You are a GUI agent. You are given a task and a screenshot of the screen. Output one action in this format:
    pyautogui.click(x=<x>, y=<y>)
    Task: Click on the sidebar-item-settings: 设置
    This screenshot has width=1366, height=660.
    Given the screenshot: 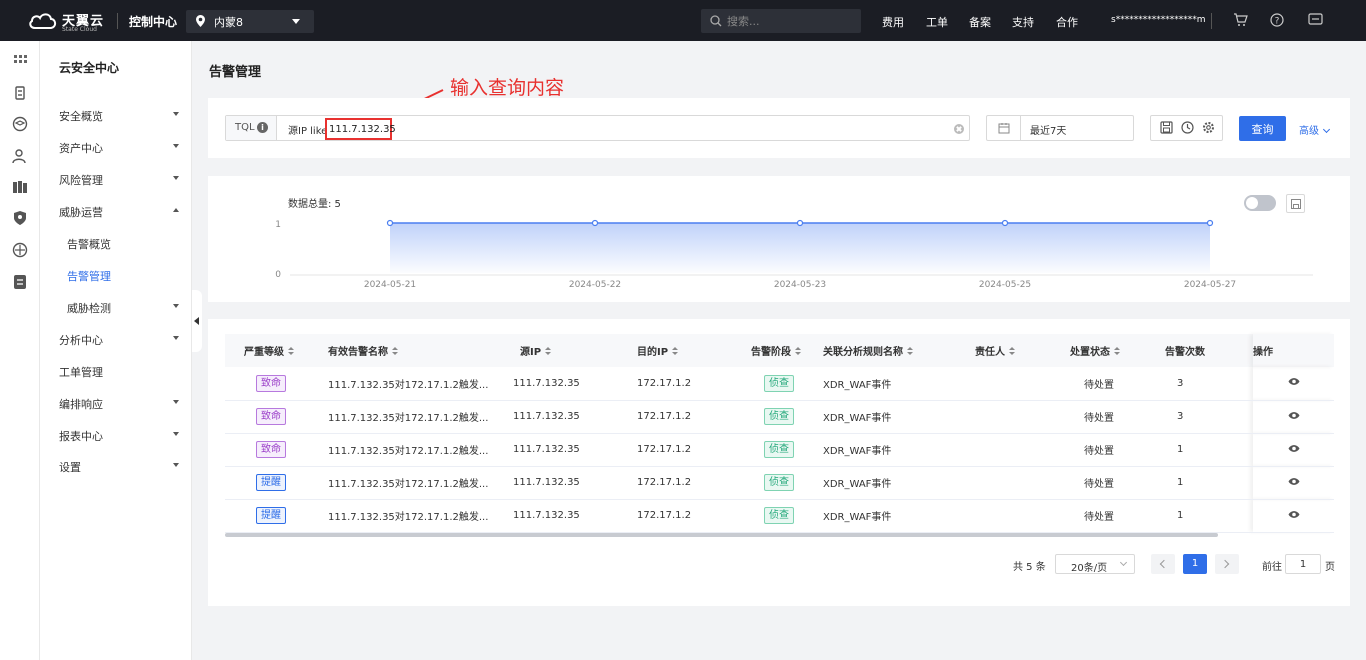 What is the action you would take?
    pyautogui.click(x=119, y=467)
    